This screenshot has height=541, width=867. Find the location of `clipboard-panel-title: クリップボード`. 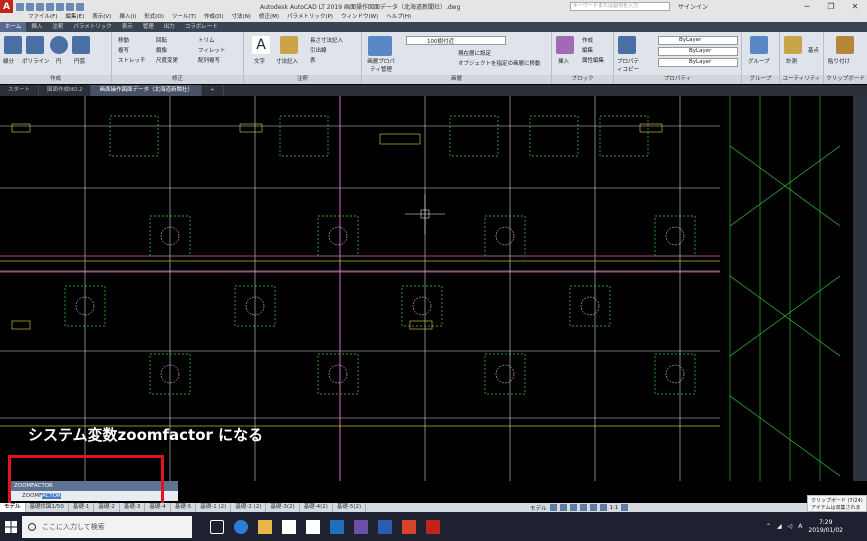

clipboard-panel-title: クリップボード is located at coordinates (845, 79).